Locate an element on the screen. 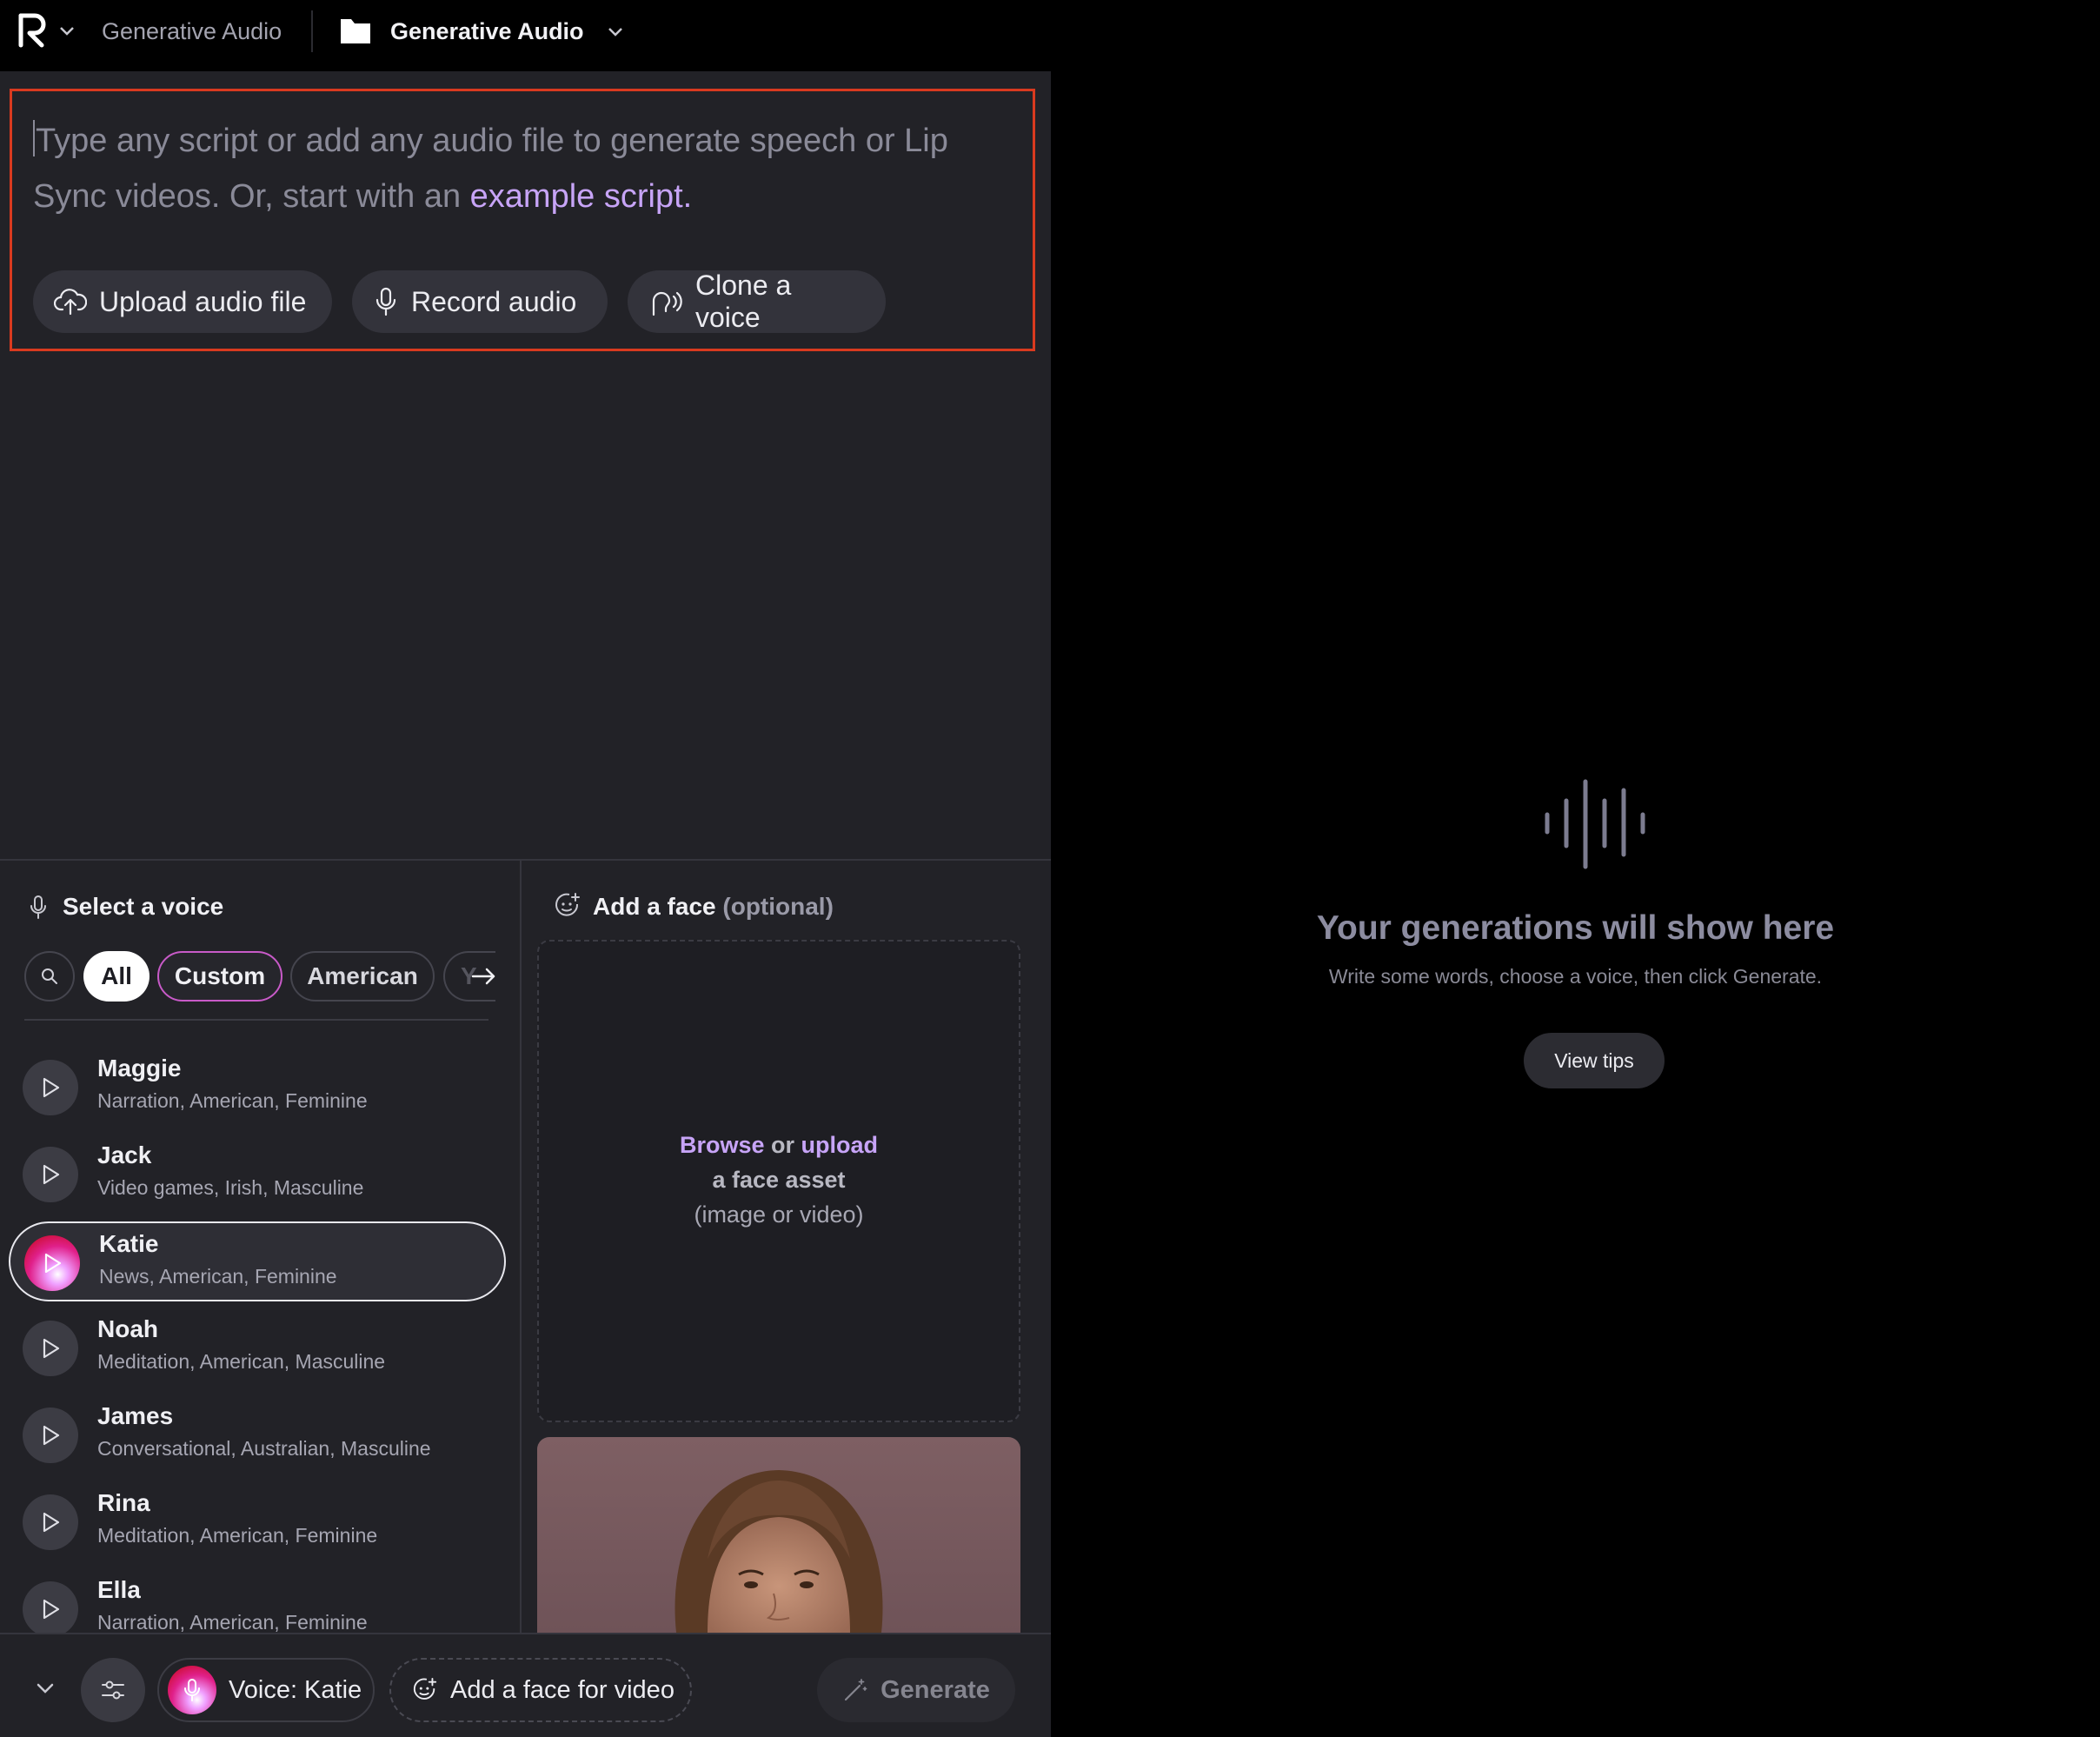 The image size is (2100, 1737). clone-voice-label: Clone a voice is located at coordinates (743, 301).